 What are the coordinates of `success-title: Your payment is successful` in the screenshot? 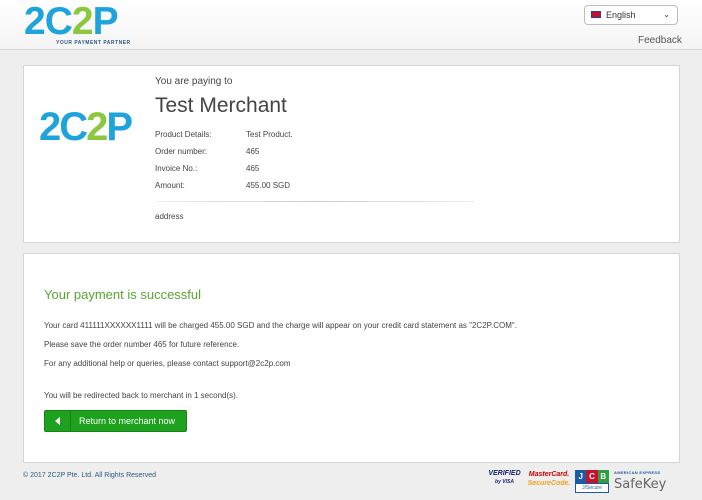 It's located at (123, 294).